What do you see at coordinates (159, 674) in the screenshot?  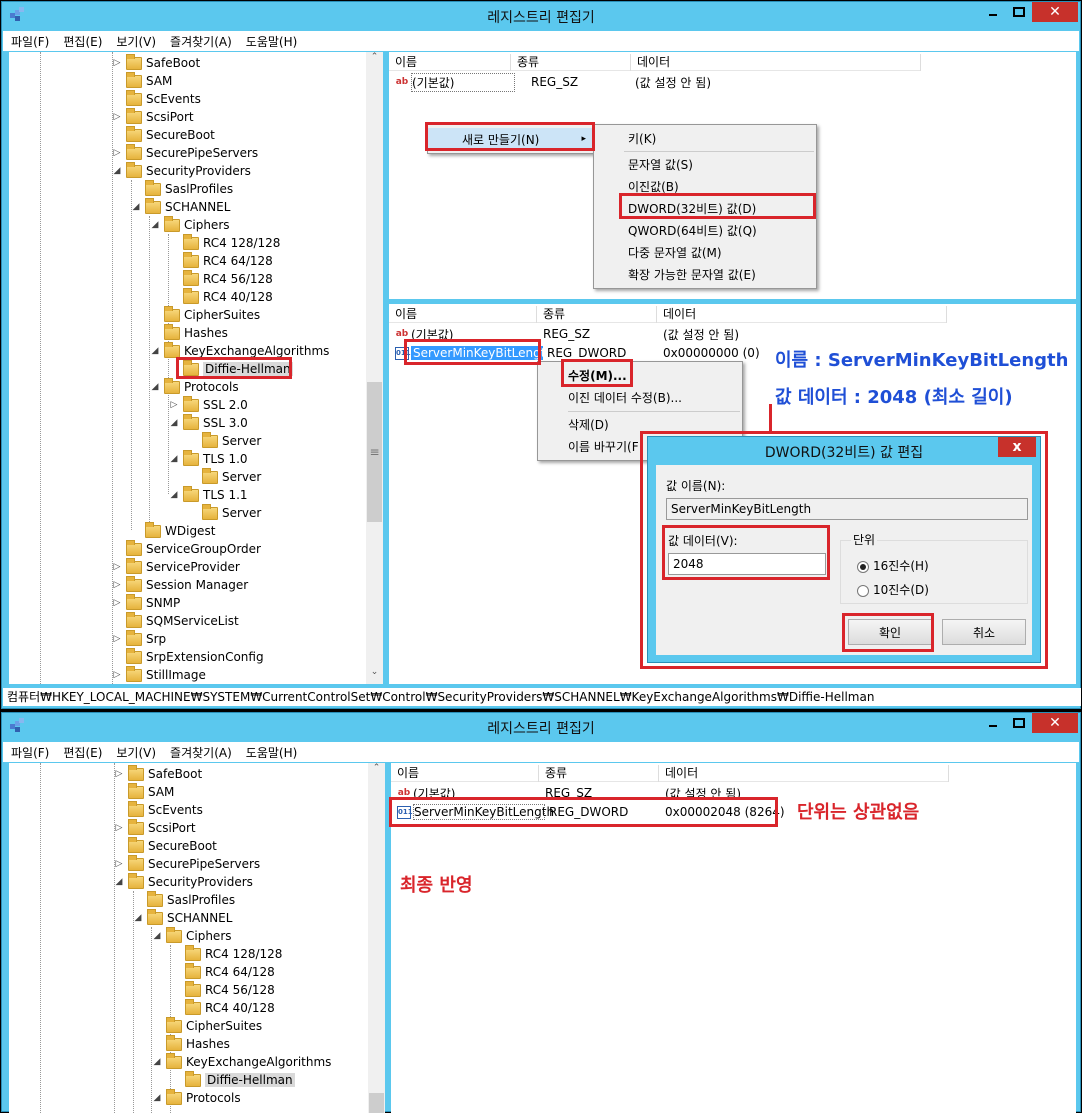 I see `tree-item: ▷ StillImage` at bounding box center [159, 674].